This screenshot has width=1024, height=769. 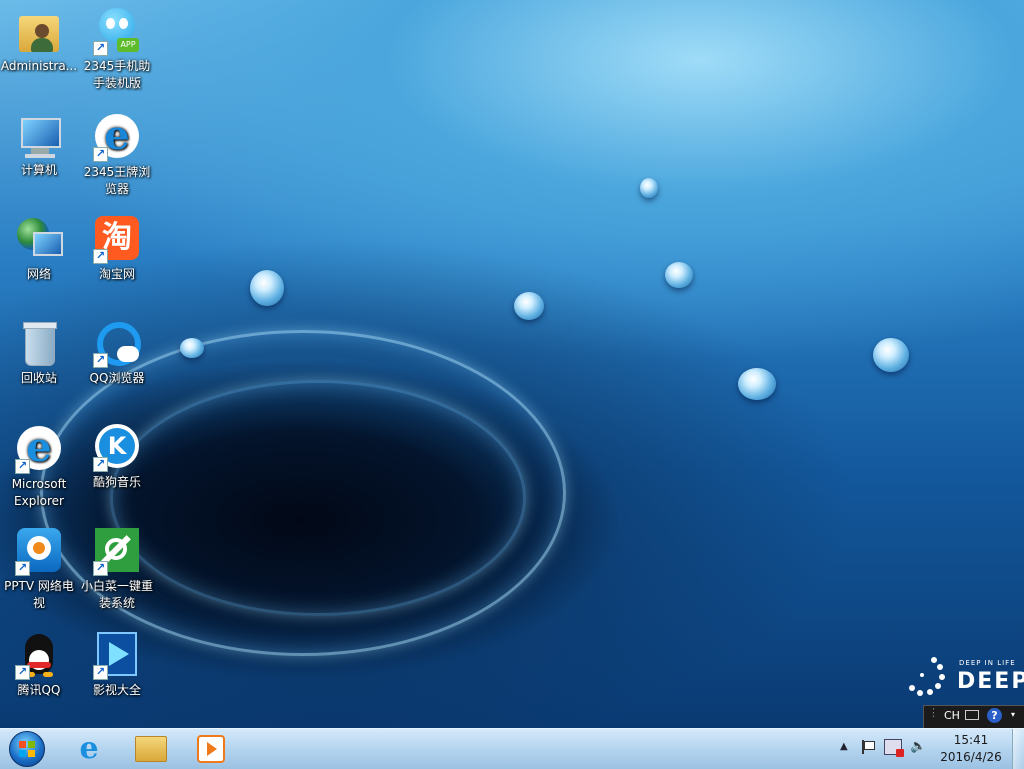 I want to click on splash-inner-rim, so click(x=318, y=498).